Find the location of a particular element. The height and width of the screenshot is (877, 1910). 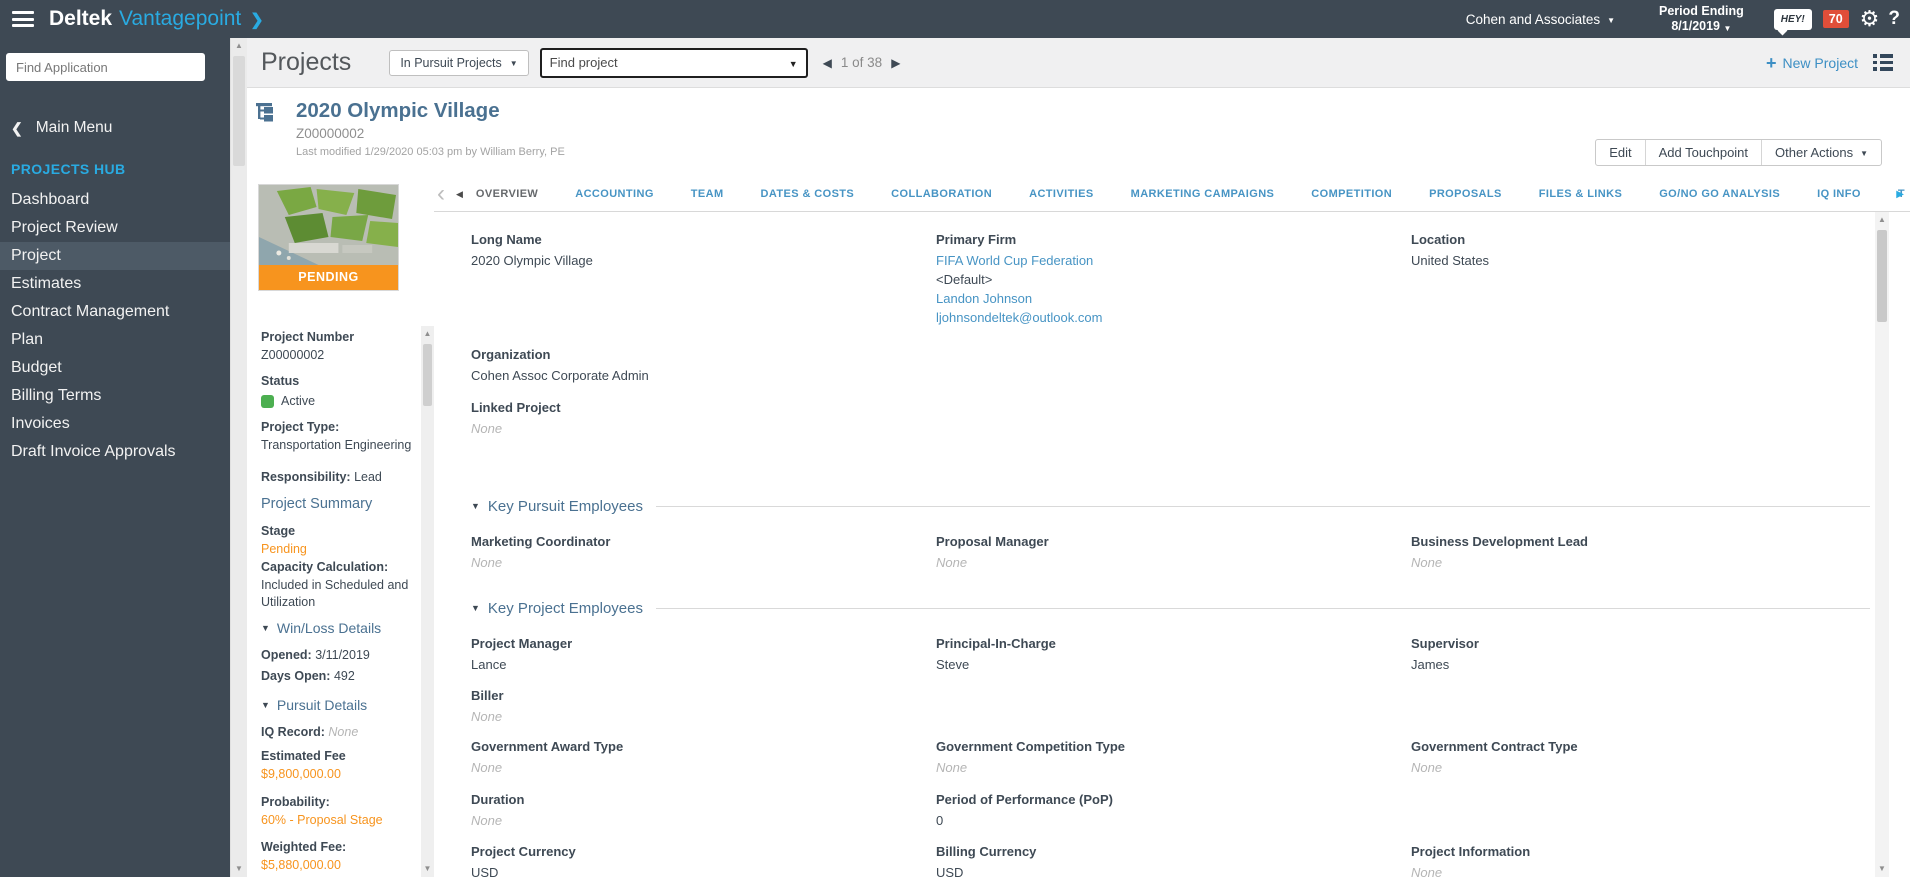

brand-chevron-icon: ❯ is located at coordinates (257, 20).